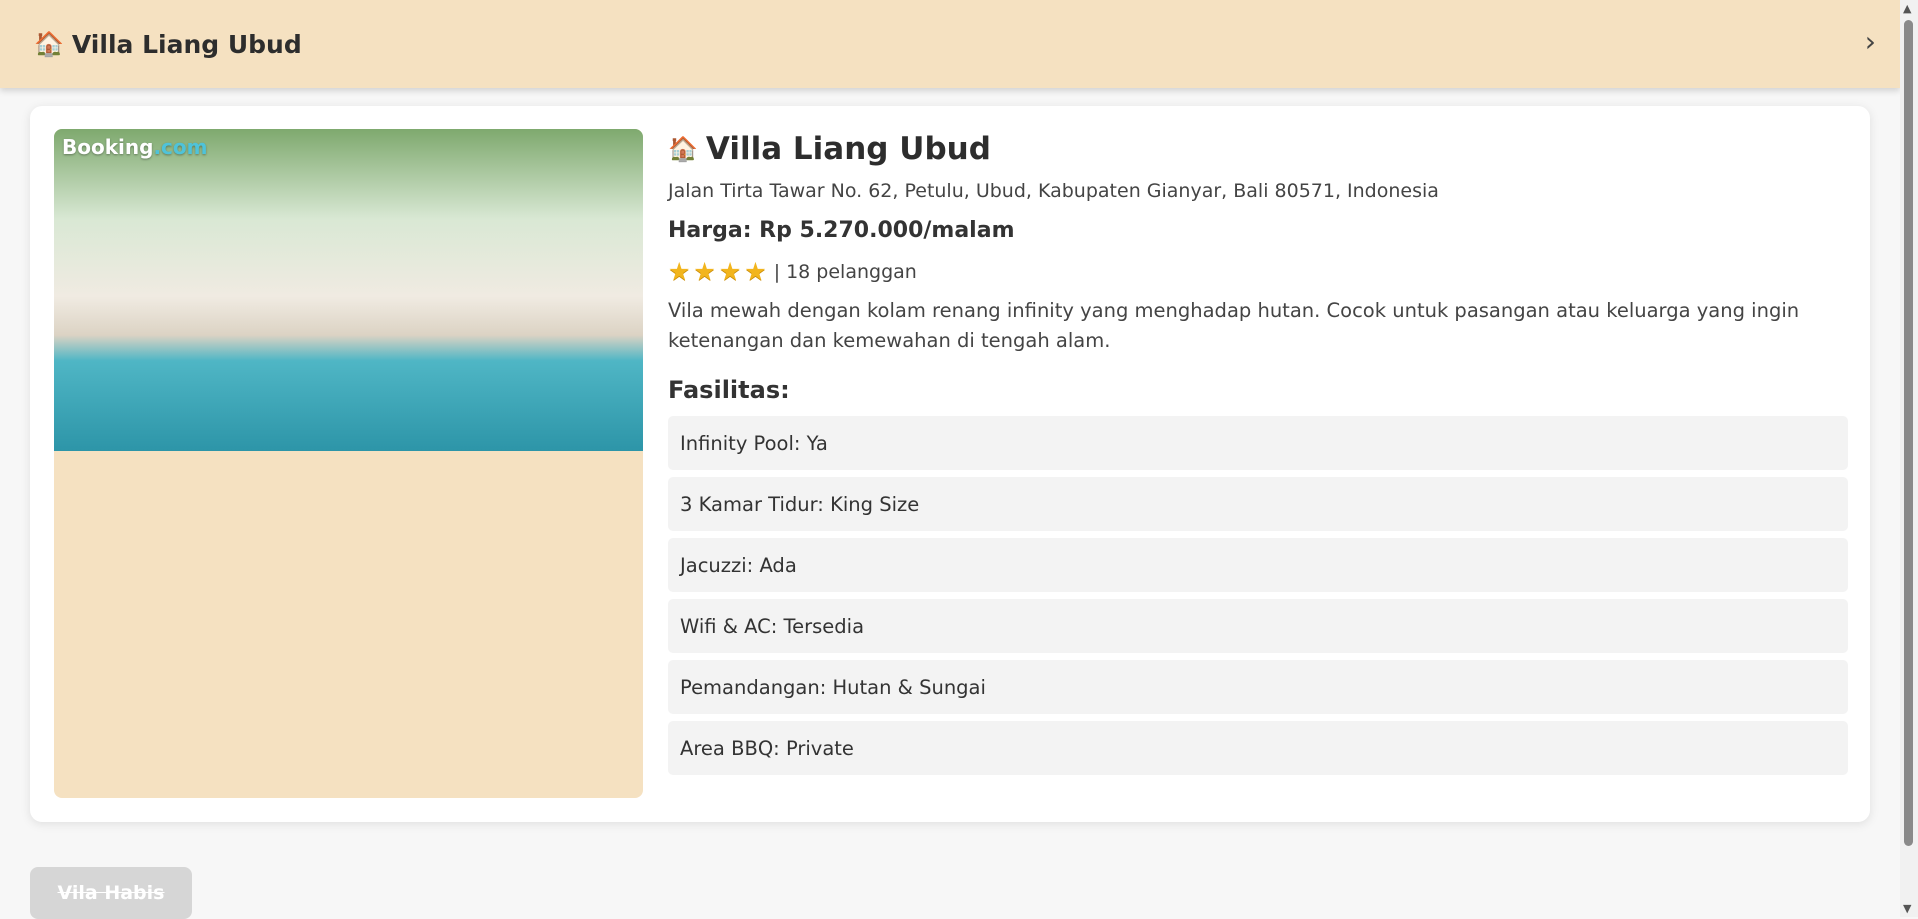 The height and width of the screenshot is (919, 1918). Describe the element at coordinates (1258, 626) in the screenshot. I see `facility-item: Wifi & AC: Tersedia` at that location.